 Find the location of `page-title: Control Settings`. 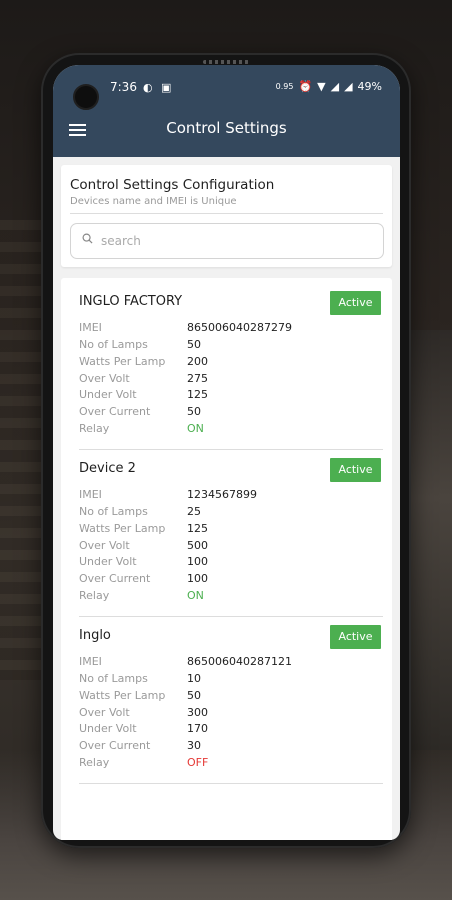

page-title: Control Settings is located at coordinates (226, 128).